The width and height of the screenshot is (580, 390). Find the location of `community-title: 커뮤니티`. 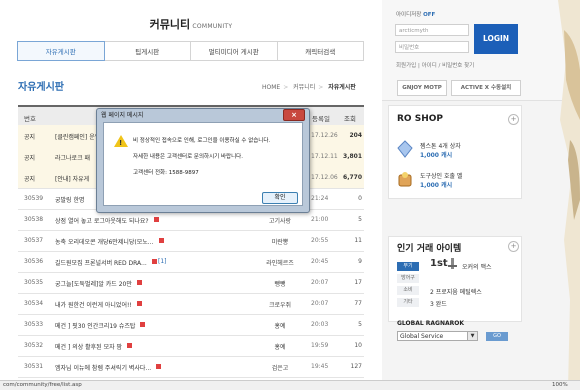

community-title: 커뮤니티 is located at coordinates (170, 24).